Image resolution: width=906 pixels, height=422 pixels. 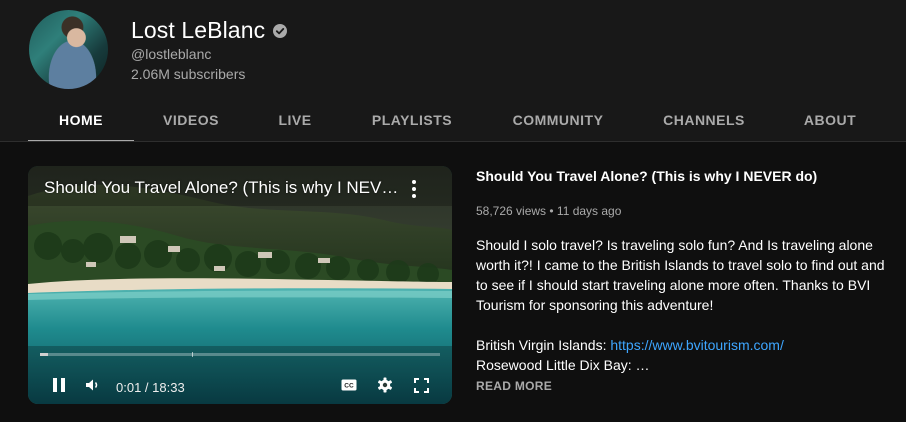 What do you see at coordinates (81, 120) in the screenshot?
I see `tab-home: HOME` at bounding box center [81, 120].